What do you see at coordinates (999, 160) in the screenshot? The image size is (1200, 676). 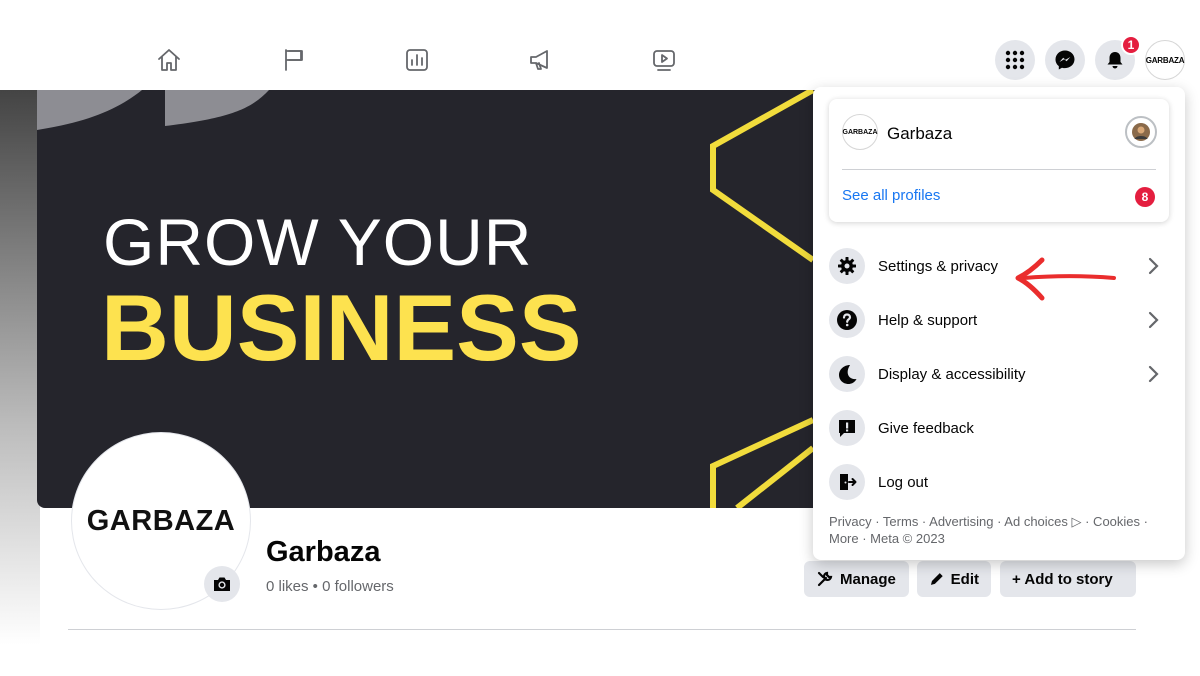 I see `profile-card: GARBAZA Garbaza See all profiles 8` at bounding box center [999, 160].